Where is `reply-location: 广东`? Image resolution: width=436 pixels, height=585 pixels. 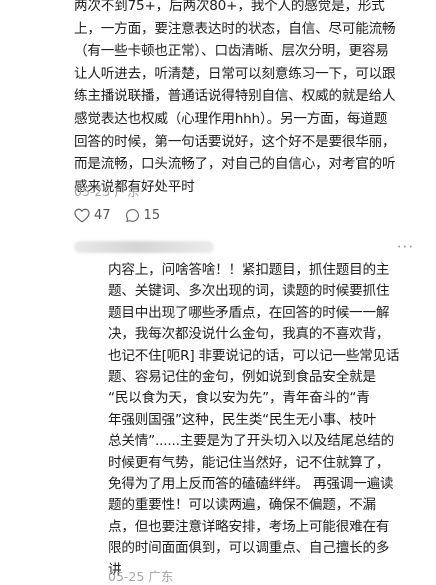
reply-location: 广东 is located at coordinates (161, 576).